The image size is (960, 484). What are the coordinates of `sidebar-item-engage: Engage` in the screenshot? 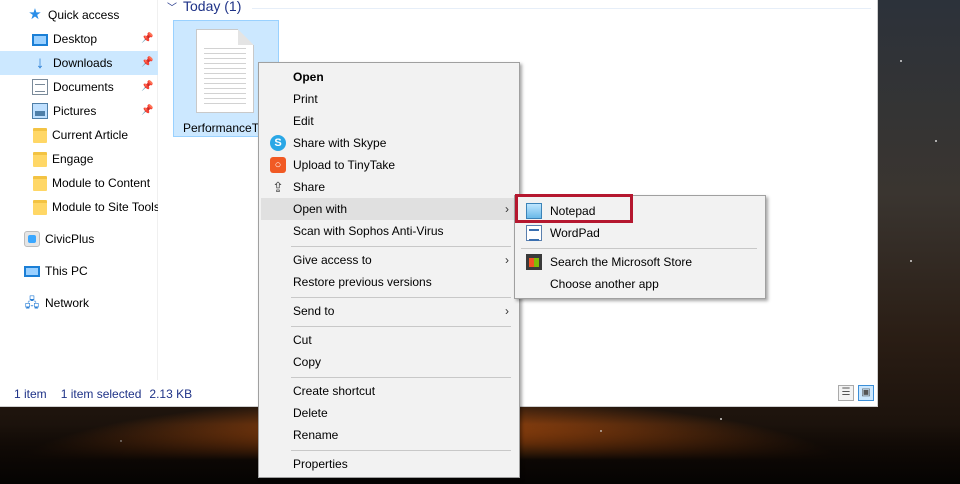 It's located at (79, 159).